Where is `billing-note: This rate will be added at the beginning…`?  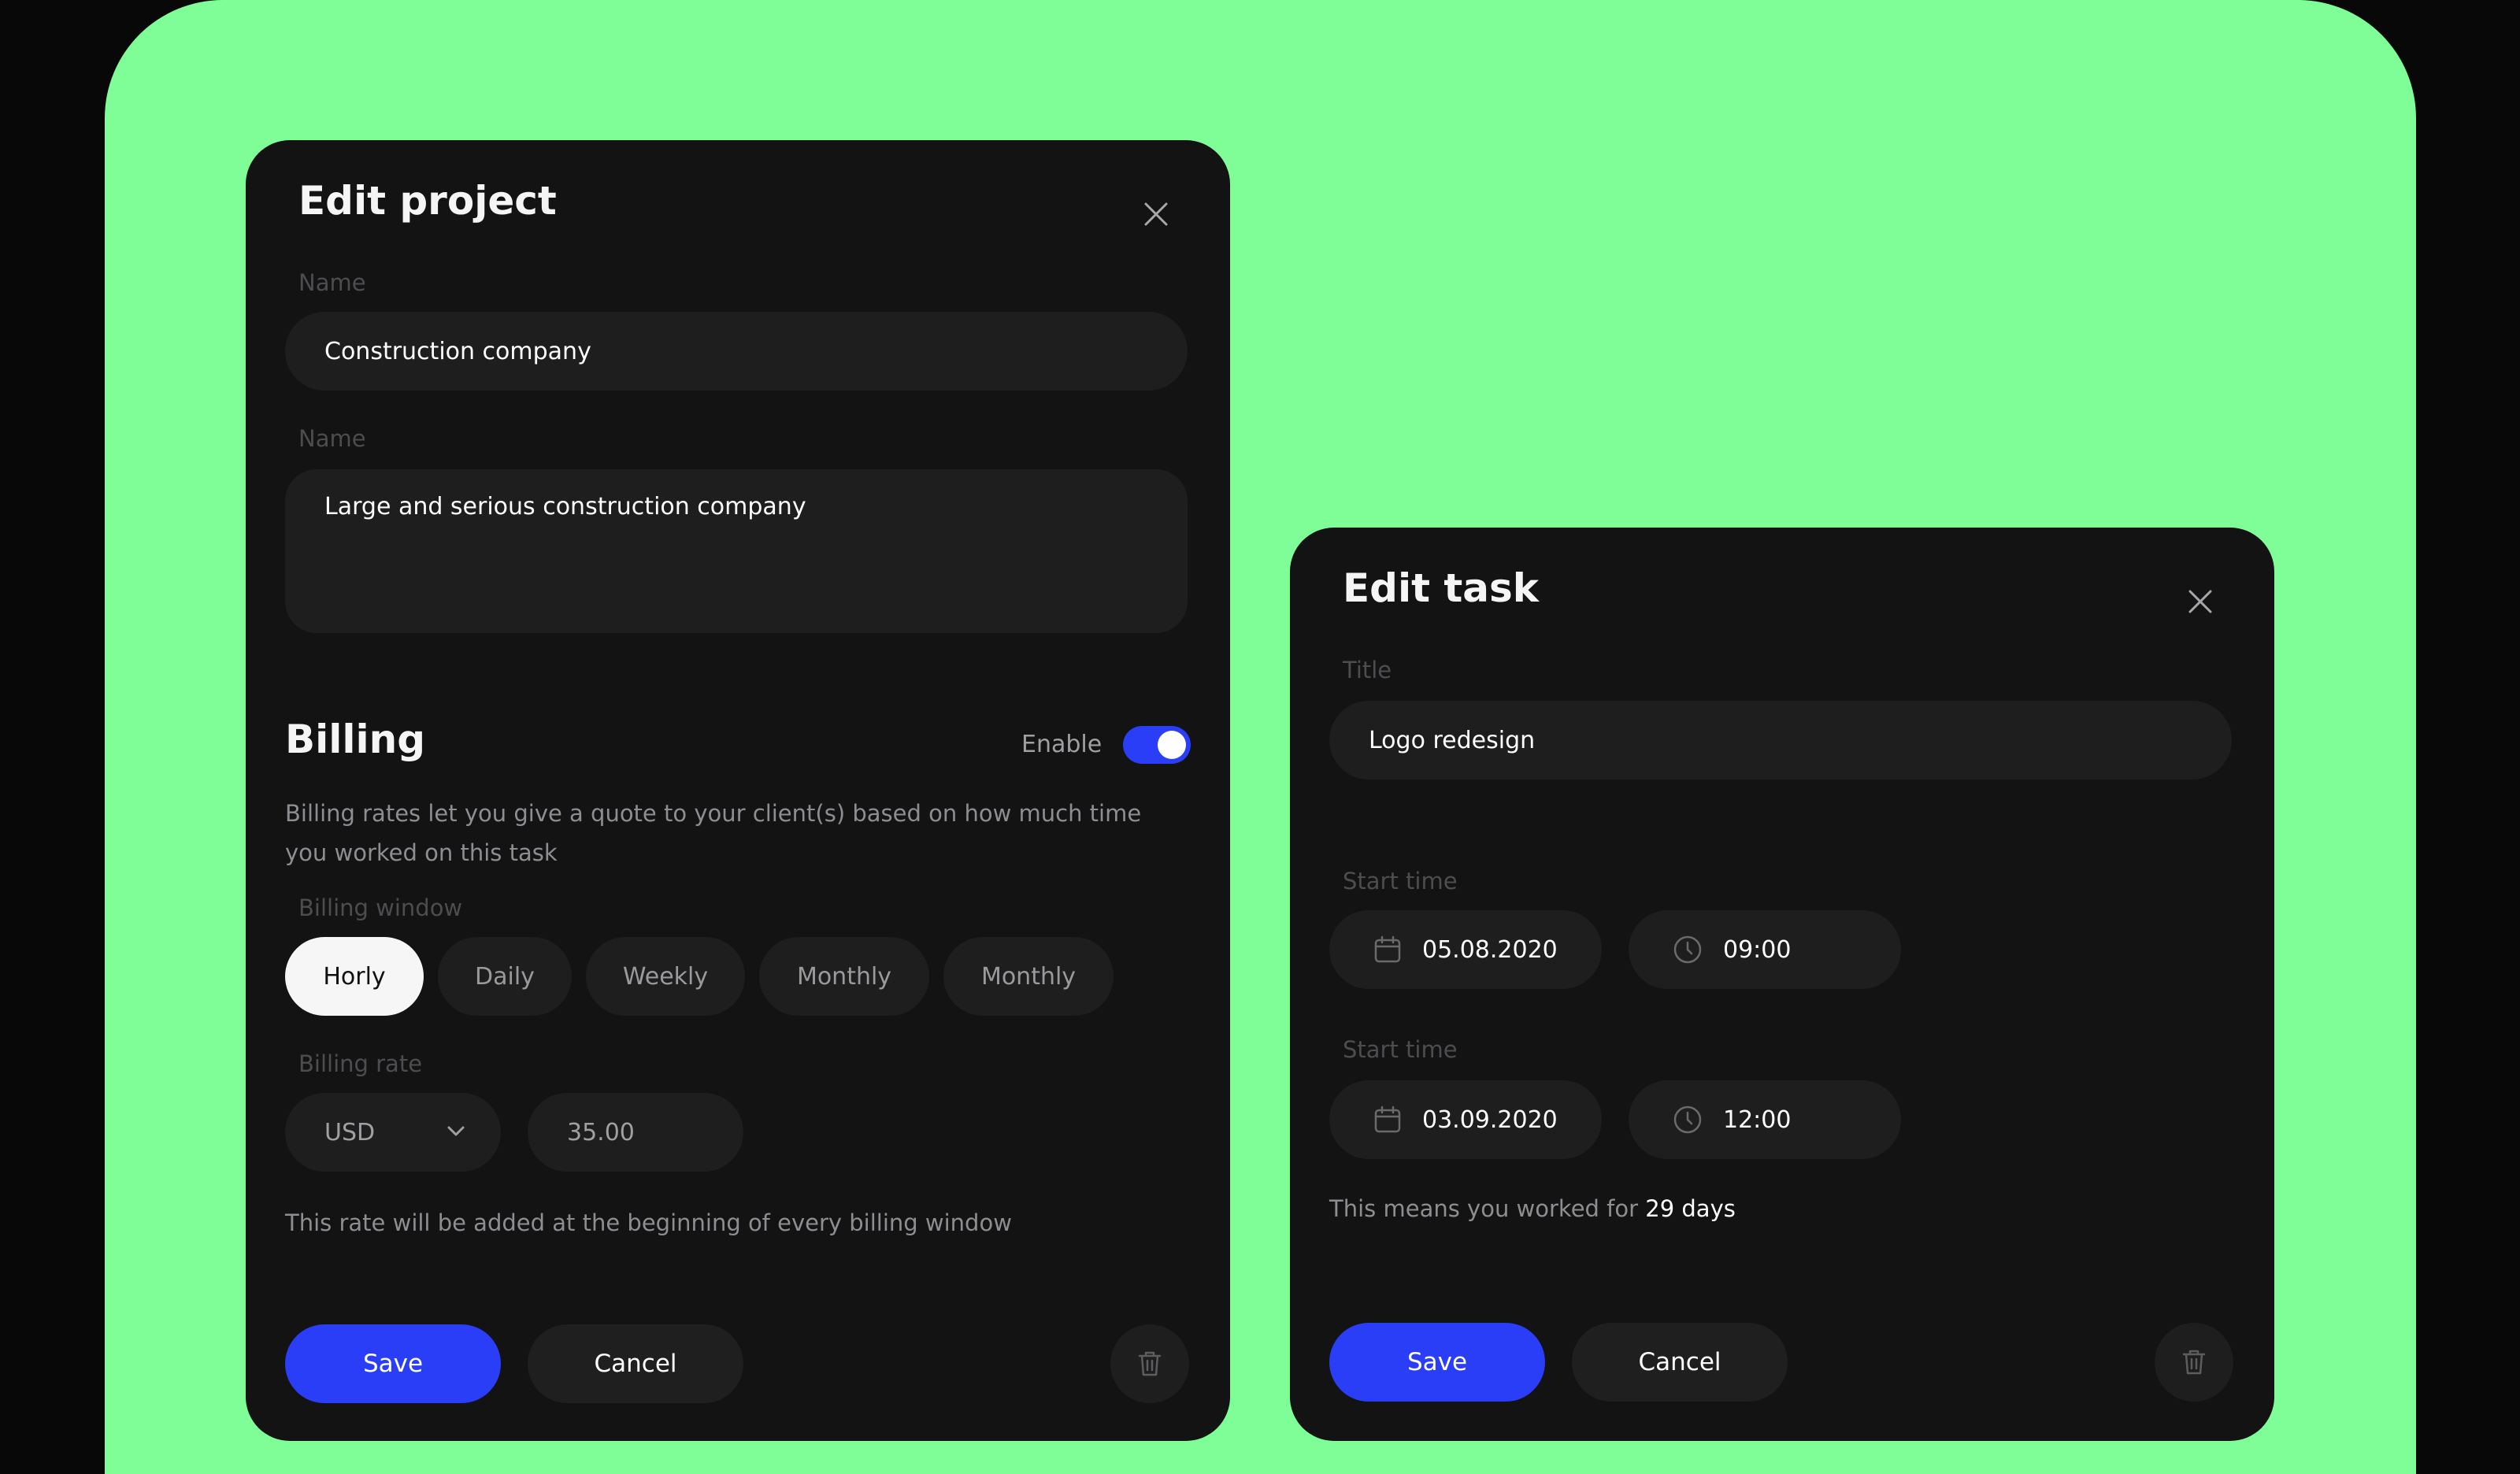 billing-note: This rate will be added at the beginning… is located at coordinates (648, 1222).